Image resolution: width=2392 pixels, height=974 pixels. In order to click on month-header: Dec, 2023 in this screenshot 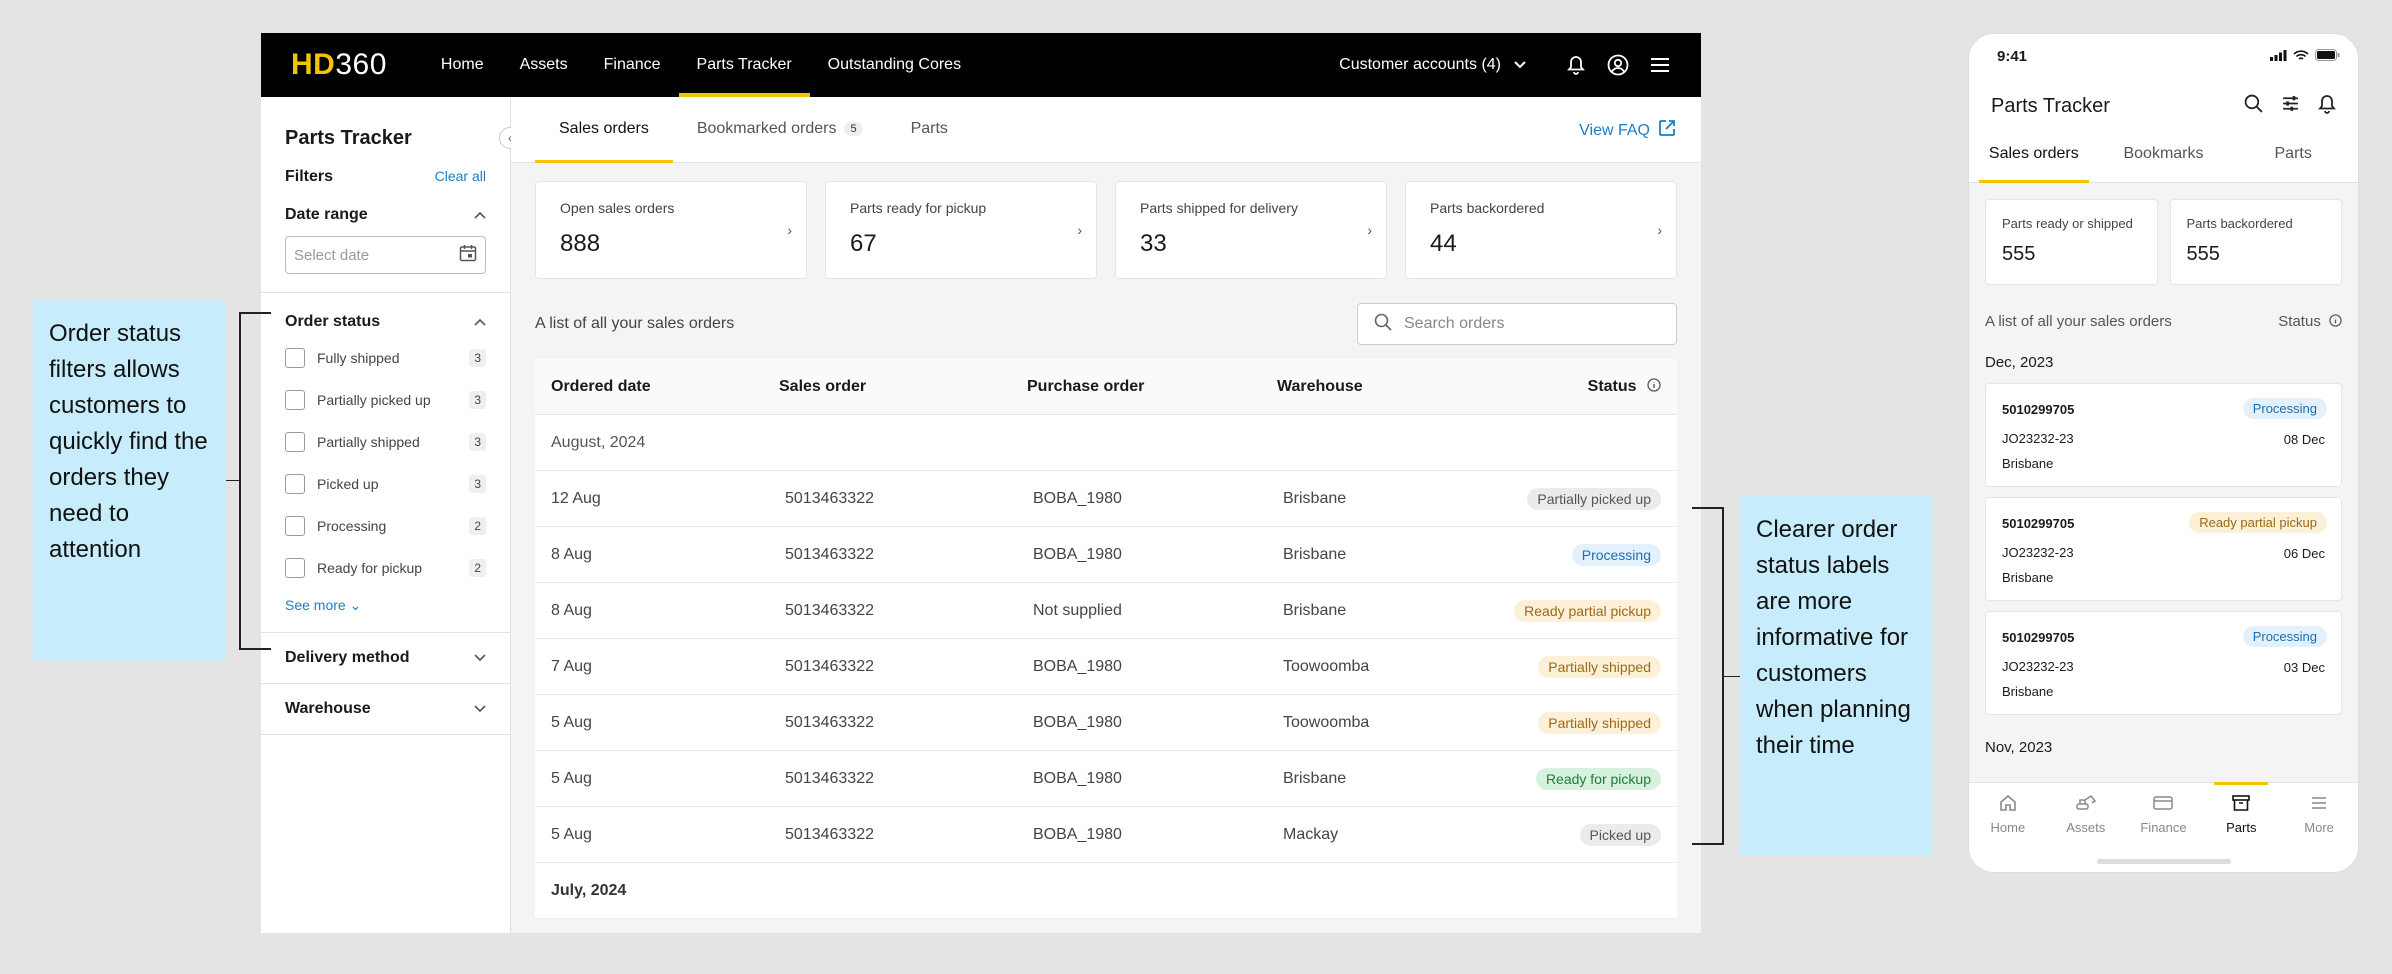, I will do `click(2019, 362)`.